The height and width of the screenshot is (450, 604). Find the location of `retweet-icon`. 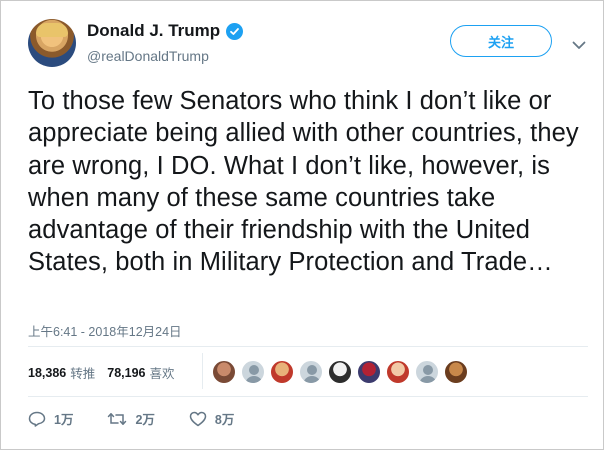

retweet-icon is located at coordinates (117, 418).